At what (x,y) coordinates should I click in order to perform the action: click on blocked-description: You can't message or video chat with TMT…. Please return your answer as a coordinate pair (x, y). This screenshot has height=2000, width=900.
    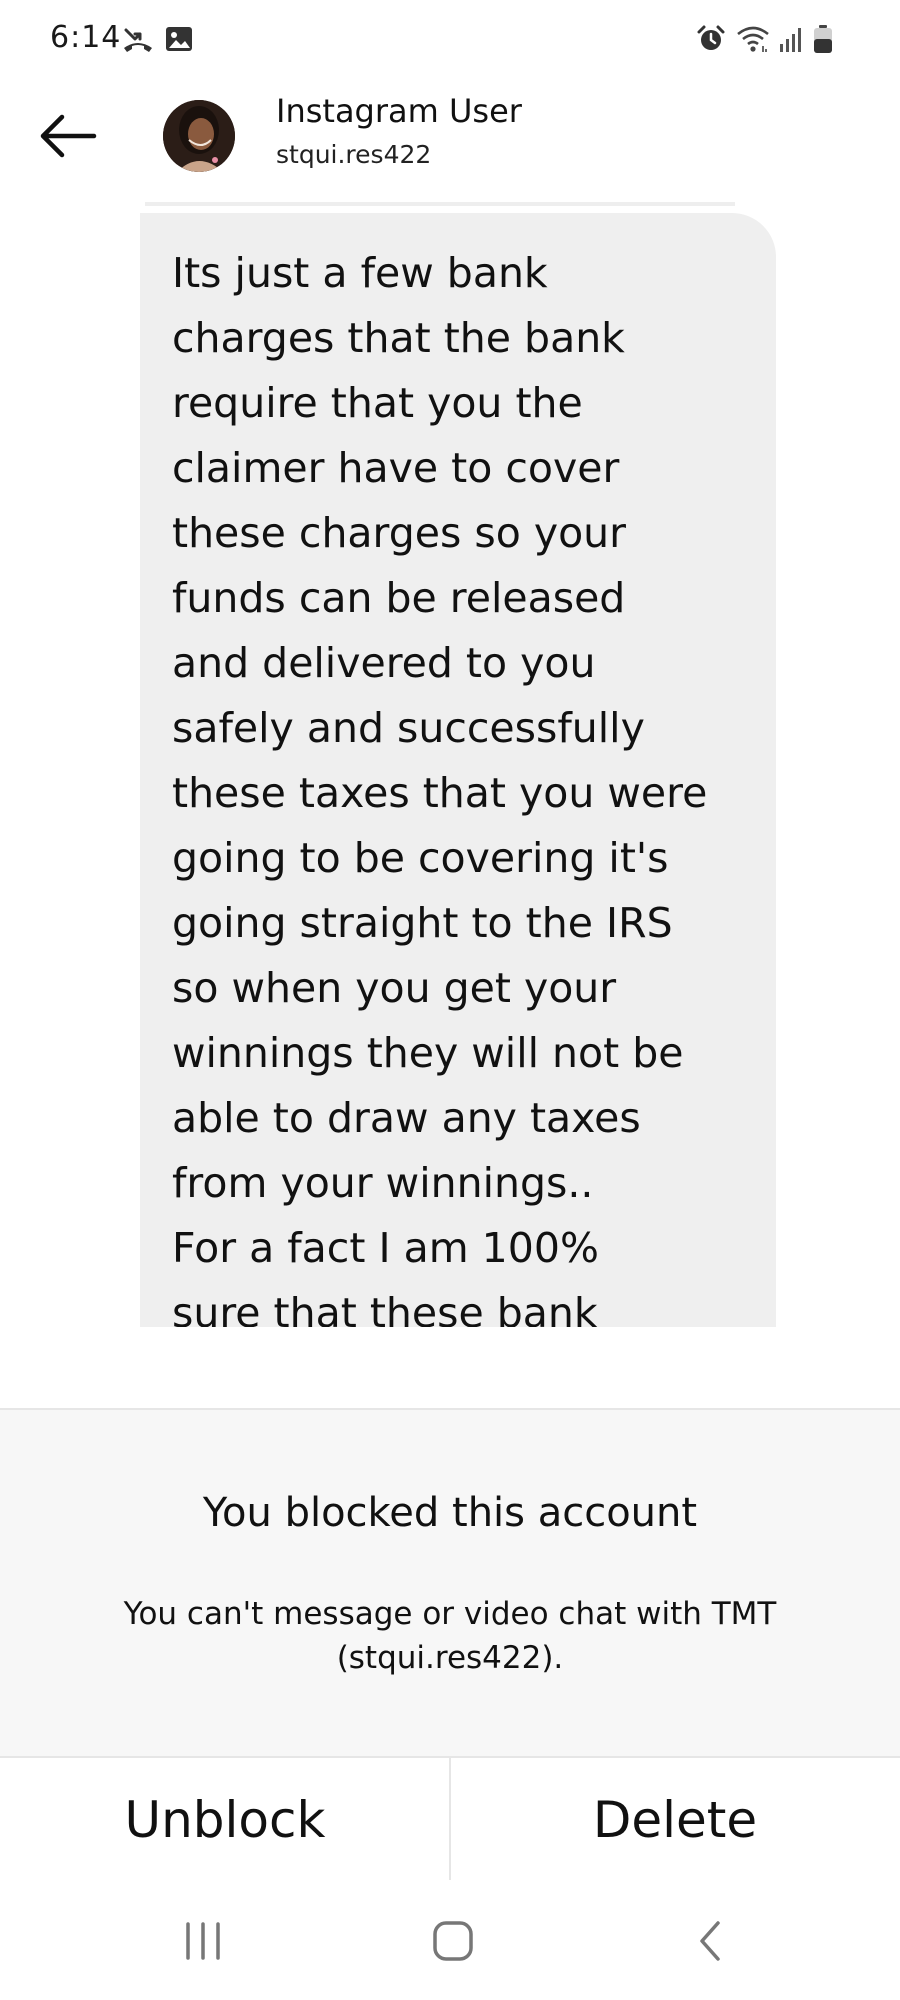
    Looking at the image, I should click on (450, 1636).